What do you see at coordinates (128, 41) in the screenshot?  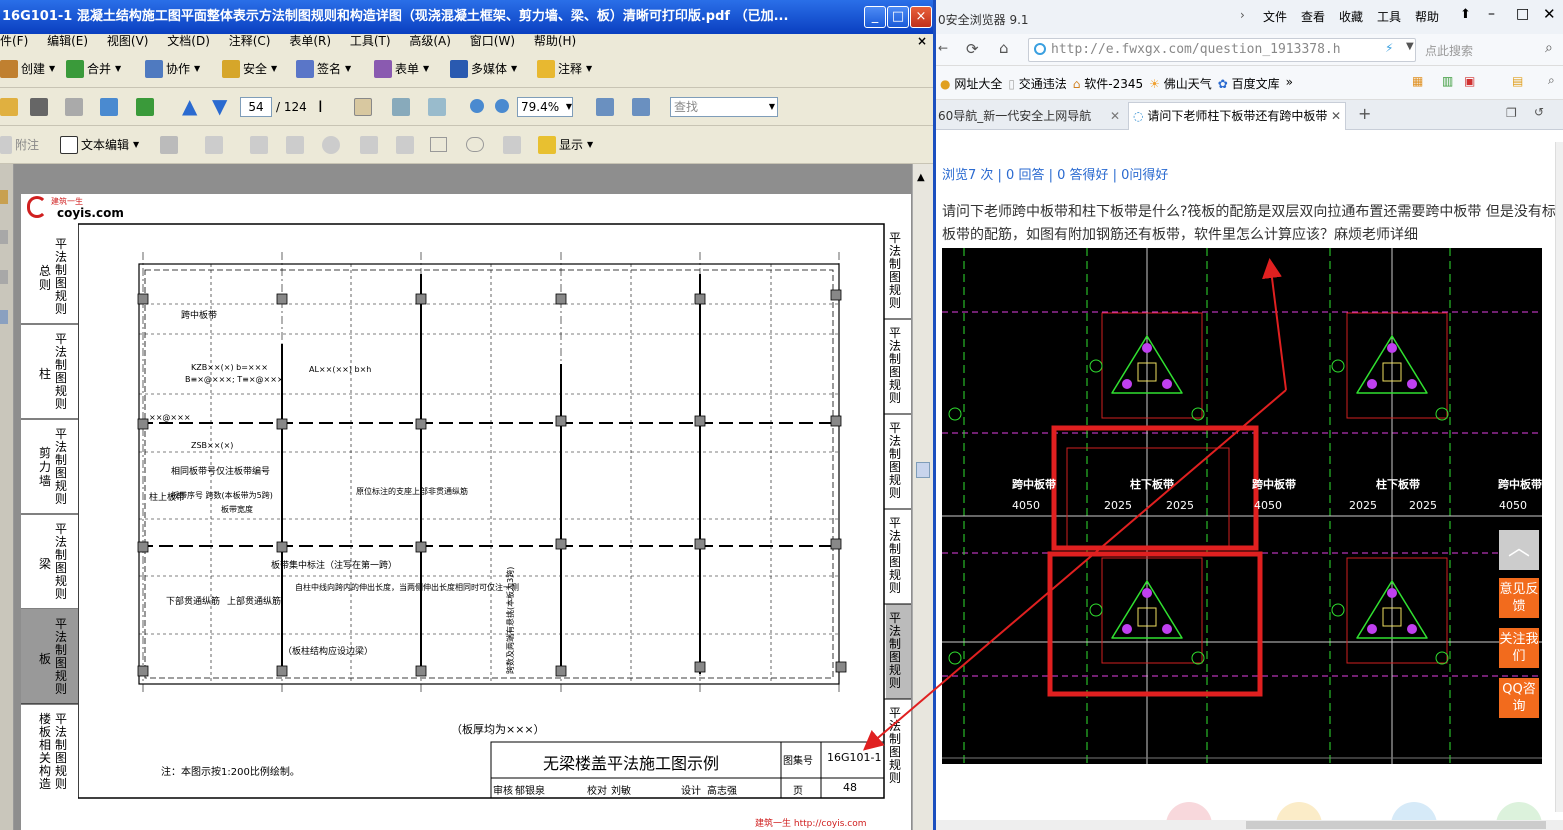 I see `menu-view: 视图(V)` at bounding box center [128, 41].